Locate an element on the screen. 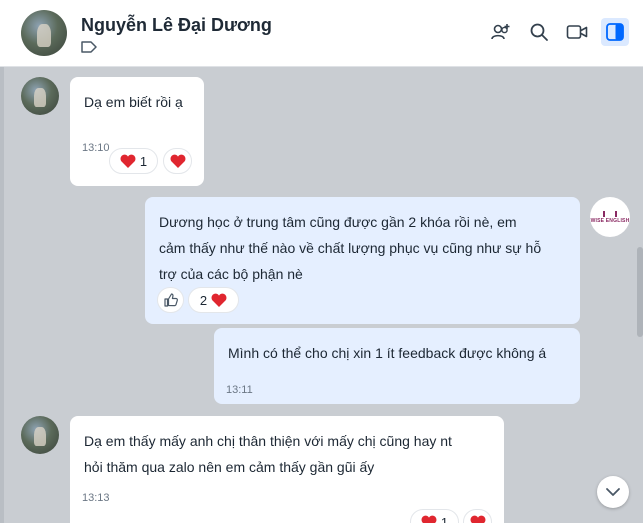 Image resolution: width=643 pixels, height=523 pixels. brand-logo: WISE ENGLISH is located at coordinates (610, 220).